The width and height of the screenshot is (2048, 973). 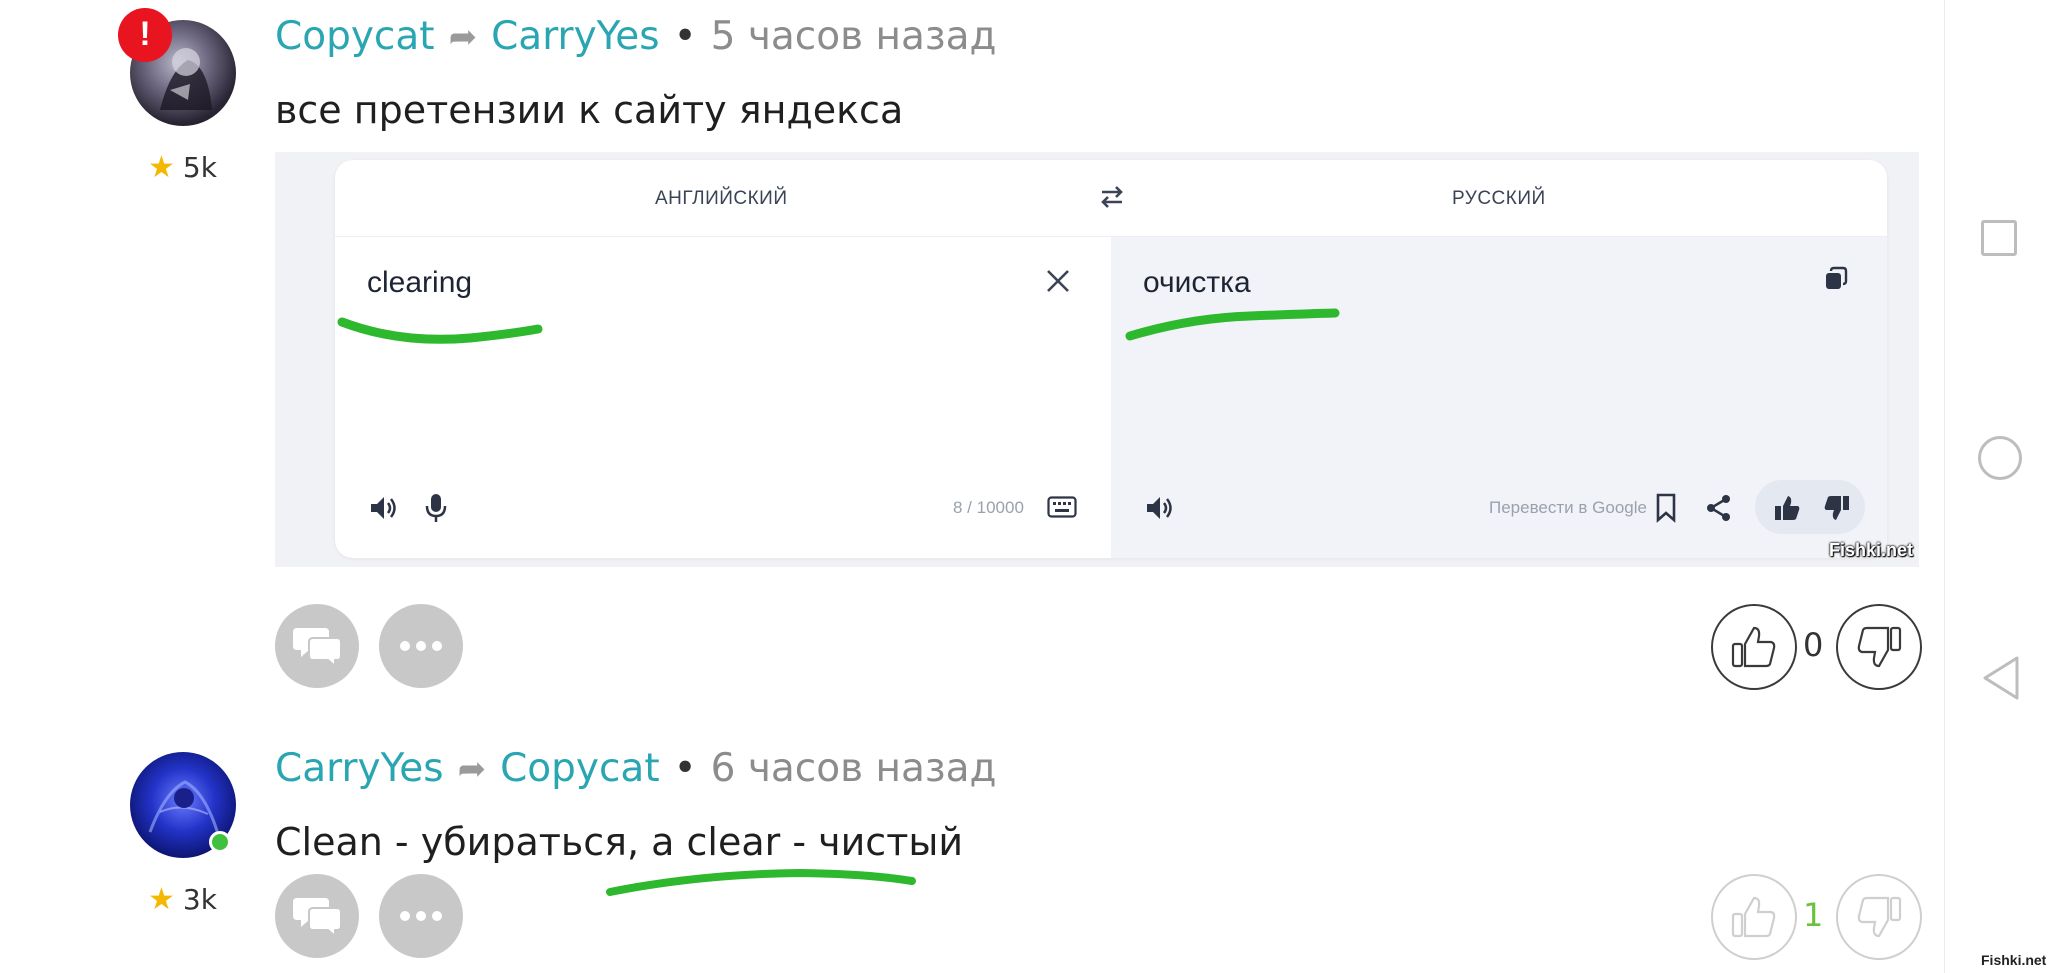 I want to click on mic-icon, so click(x=436, y=510).